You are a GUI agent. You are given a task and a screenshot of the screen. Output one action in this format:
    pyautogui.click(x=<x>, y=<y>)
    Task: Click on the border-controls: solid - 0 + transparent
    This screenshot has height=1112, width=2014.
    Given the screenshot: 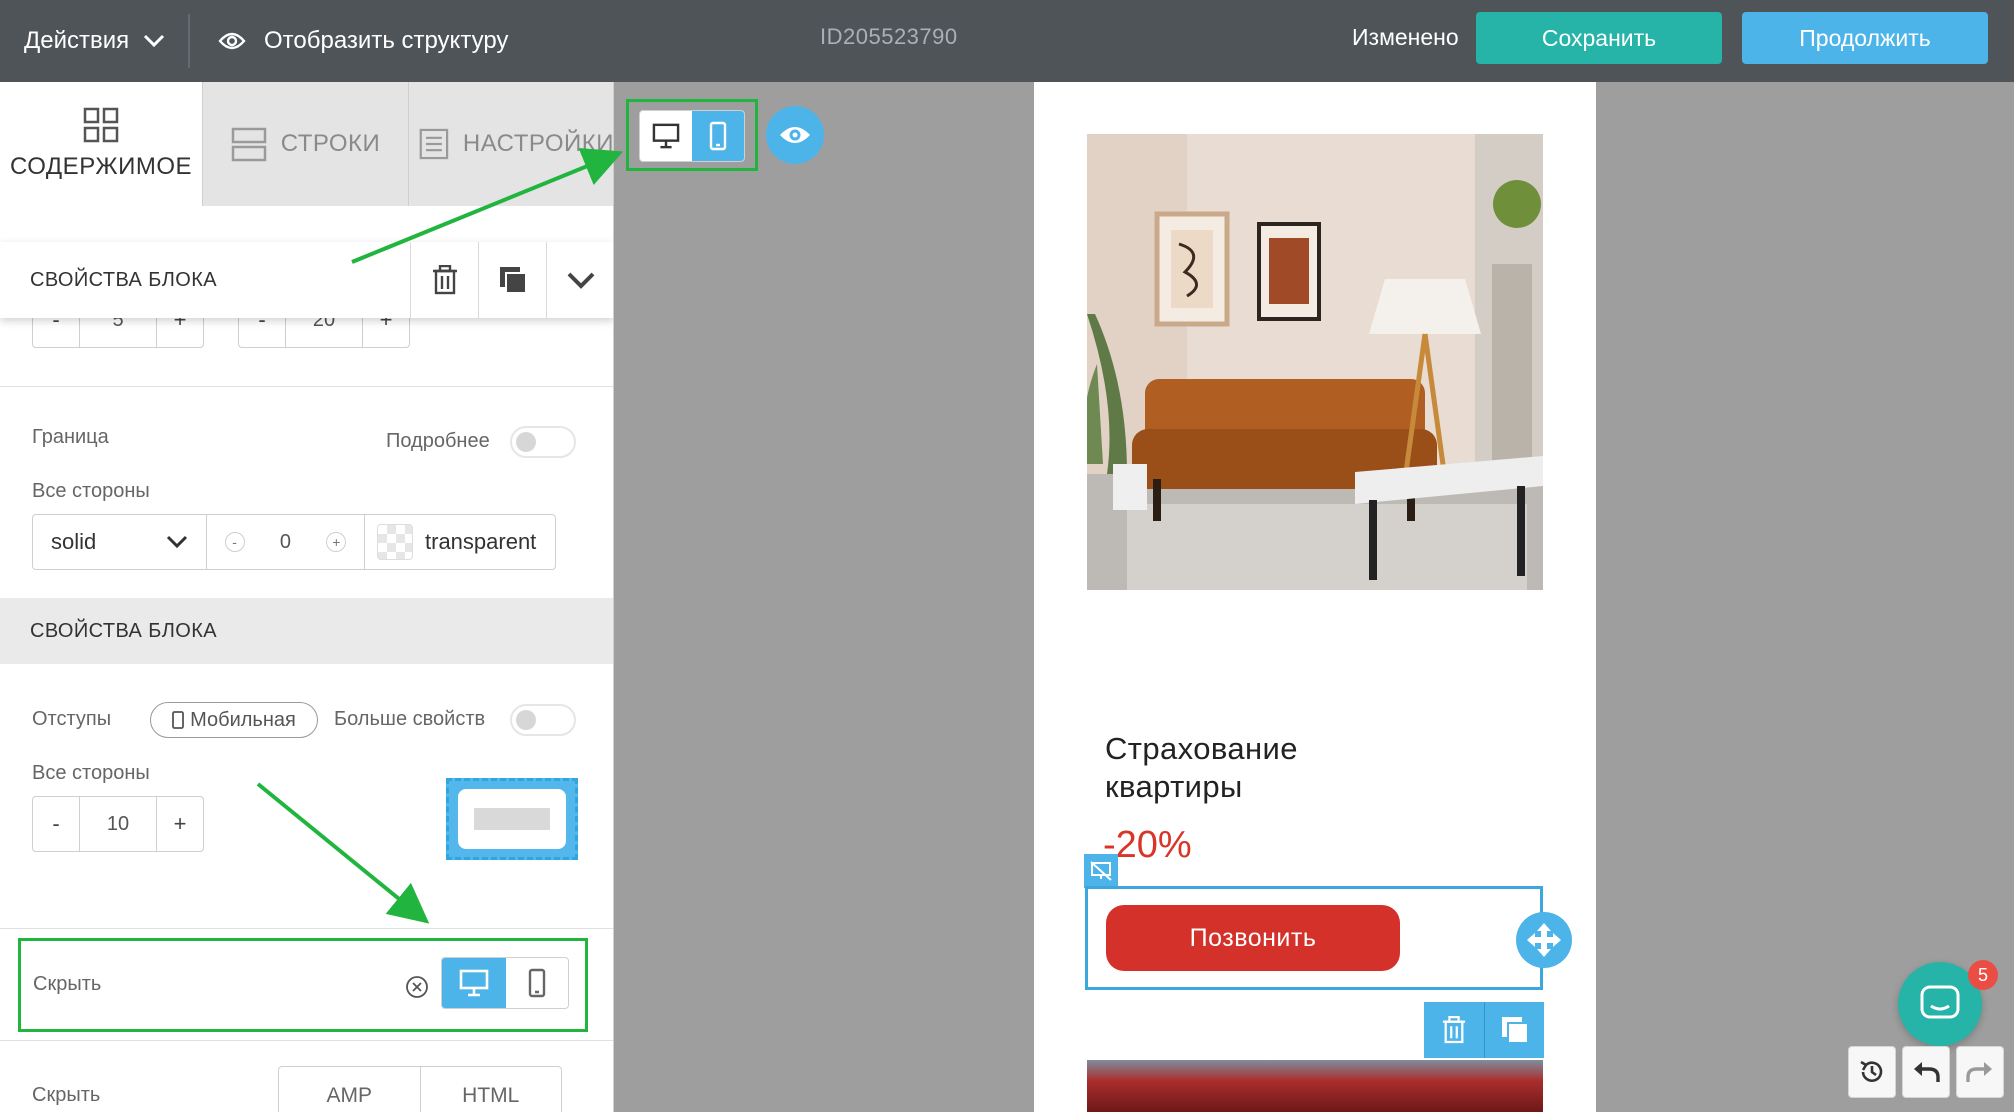 What is the action you would take?
    pyautogui.click(x=294, y=542)
    